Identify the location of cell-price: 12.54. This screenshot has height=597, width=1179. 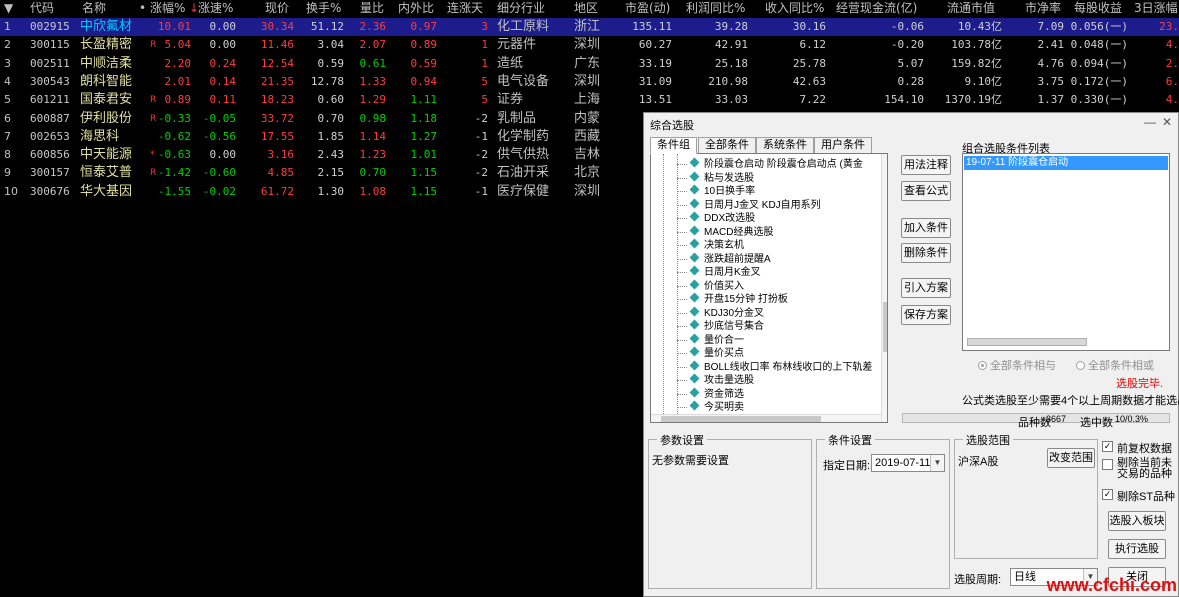
(277, 63).